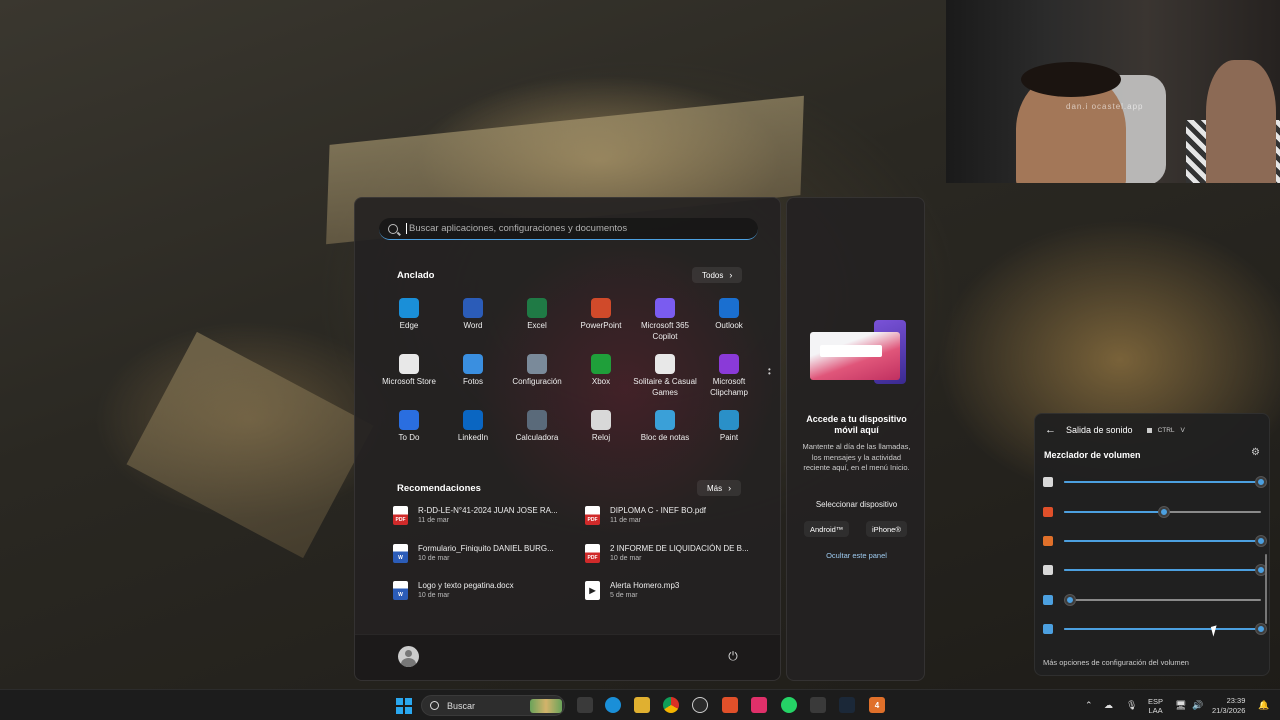 Image resolution: width=1280 pixels, height=720 pixels. Describe the element at coordinates (613, 705) in the screenshot. I see `edge-taskbar-icon` at that location.